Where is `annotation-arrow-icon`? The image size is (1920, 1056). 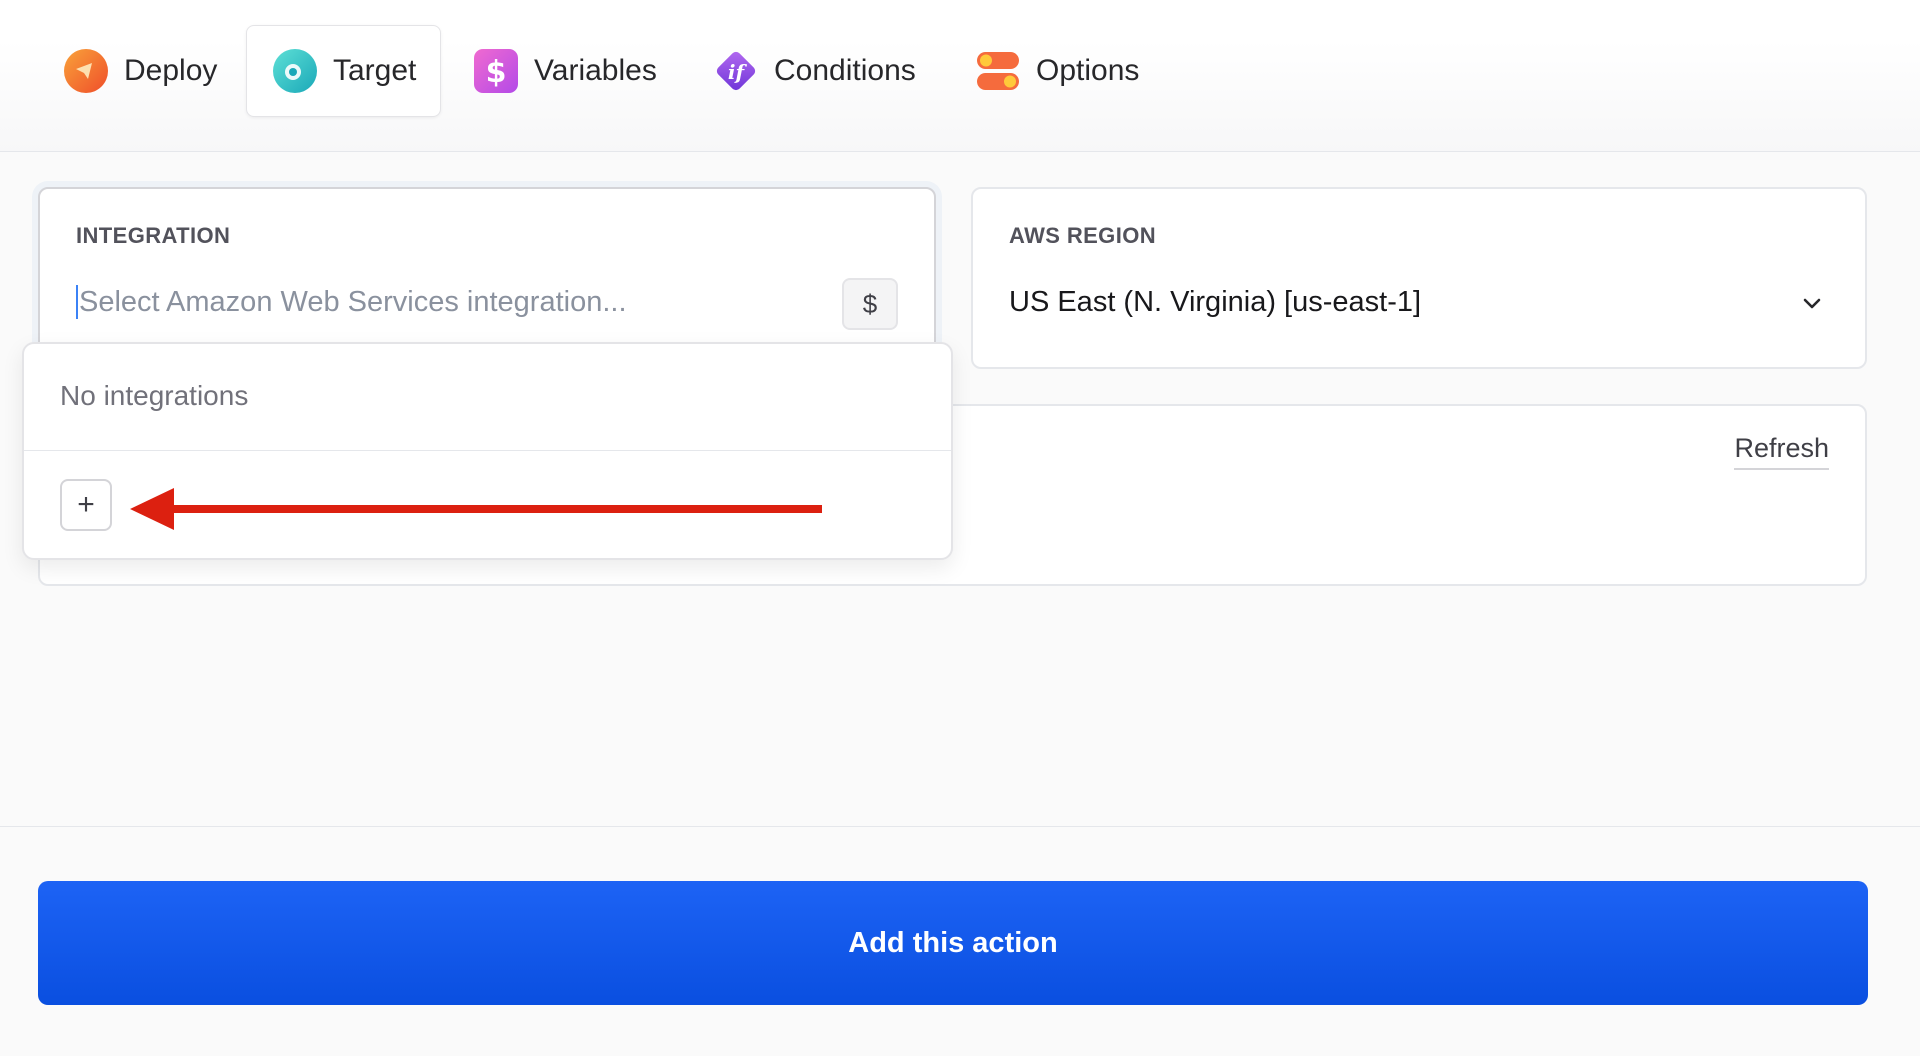 annotation-arrow-icon is located at coordinates (476, 509).